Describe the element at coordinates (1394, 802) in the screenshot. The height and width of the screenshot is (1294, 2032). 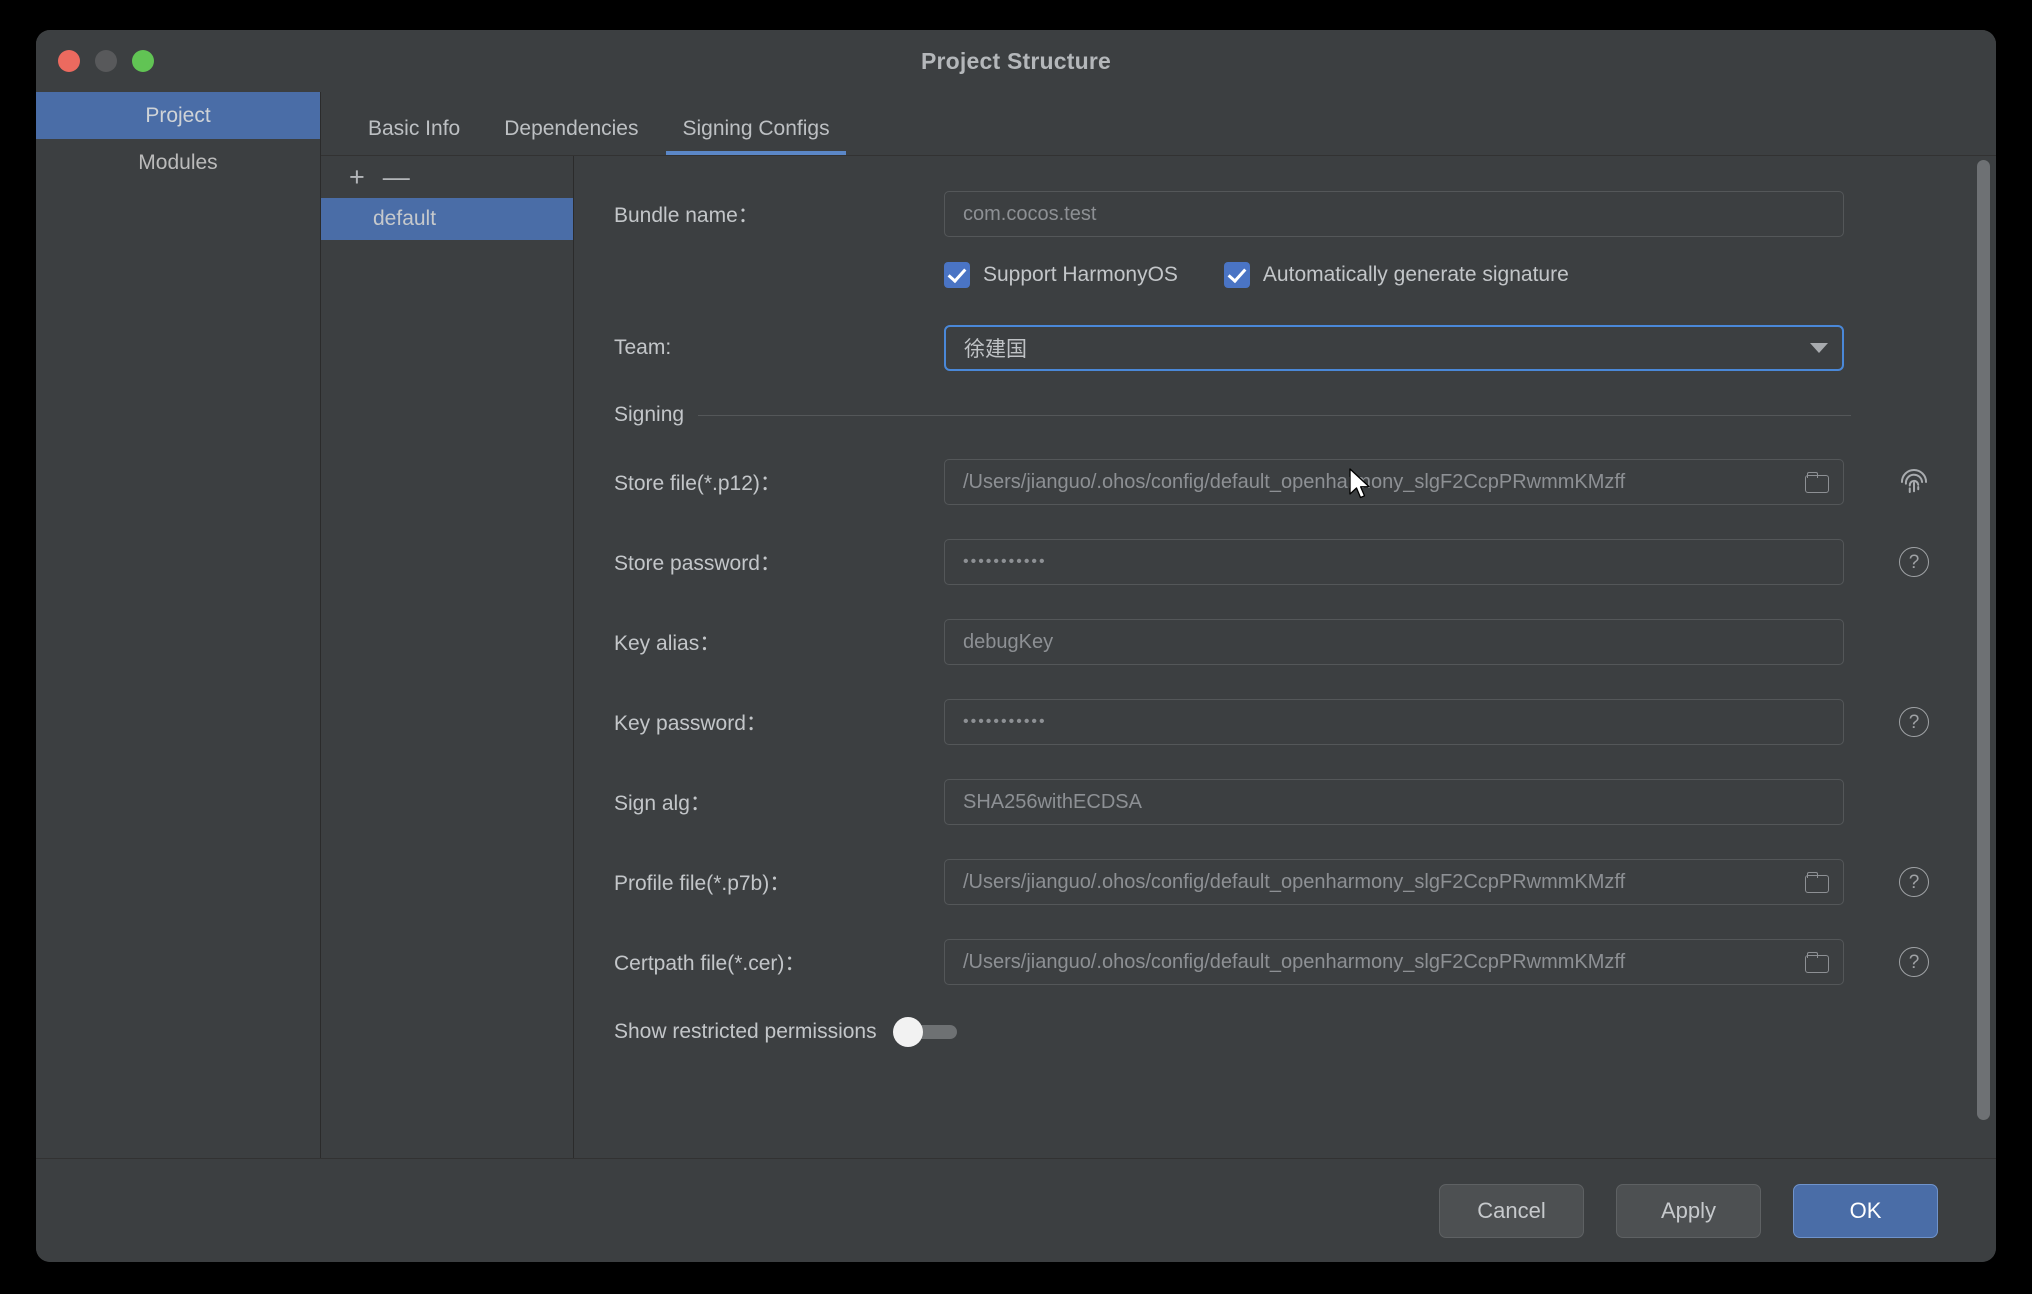
I see `sign-alg-field: SHA256withECDSA` at that location.